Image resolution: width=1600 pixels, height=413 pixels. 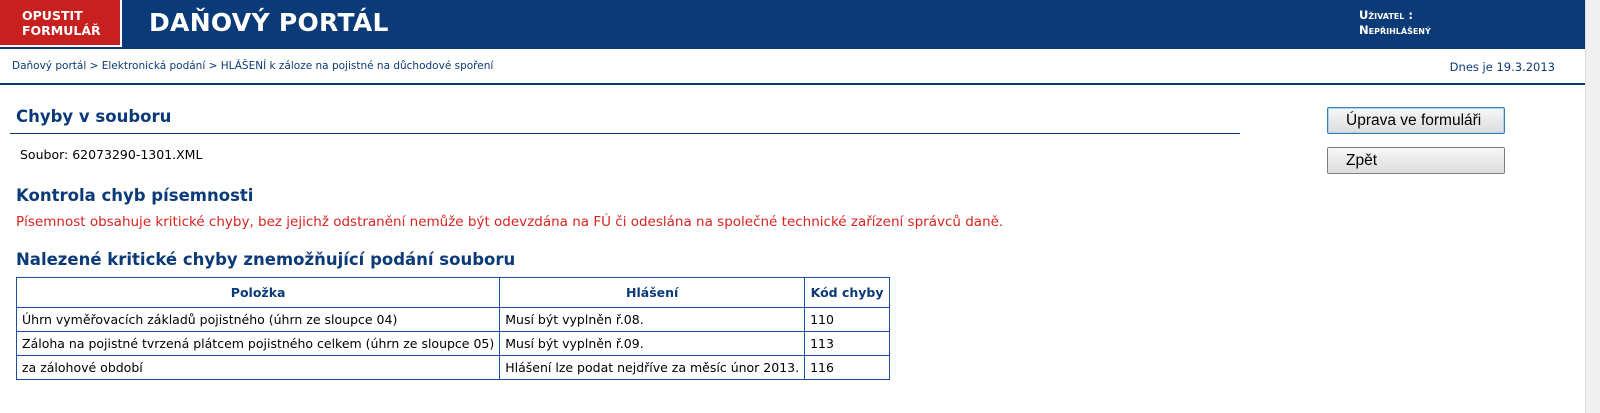 I want to click on exit-form-label-line2: FORMULÁŘ, so click(x=61, y=30).